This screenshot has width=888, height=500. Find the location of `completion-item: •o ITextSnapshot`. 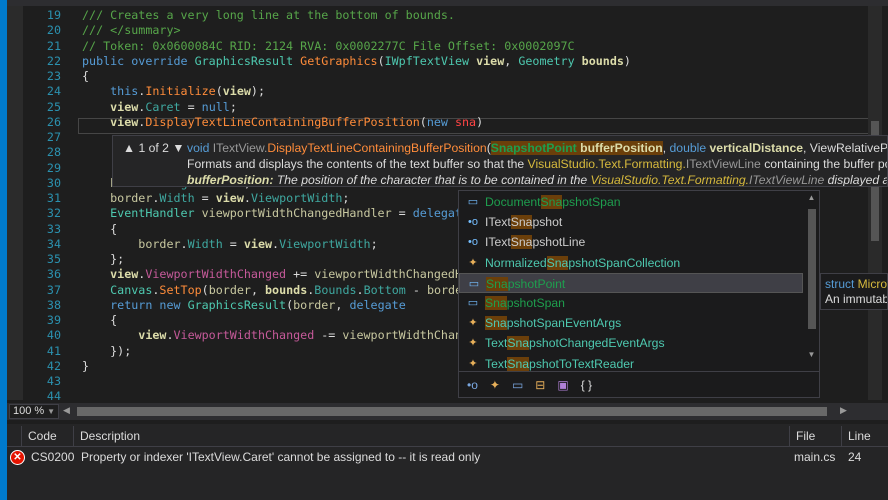

completion-item: •o ITextSnapshot is located at coordinates (631, 222).